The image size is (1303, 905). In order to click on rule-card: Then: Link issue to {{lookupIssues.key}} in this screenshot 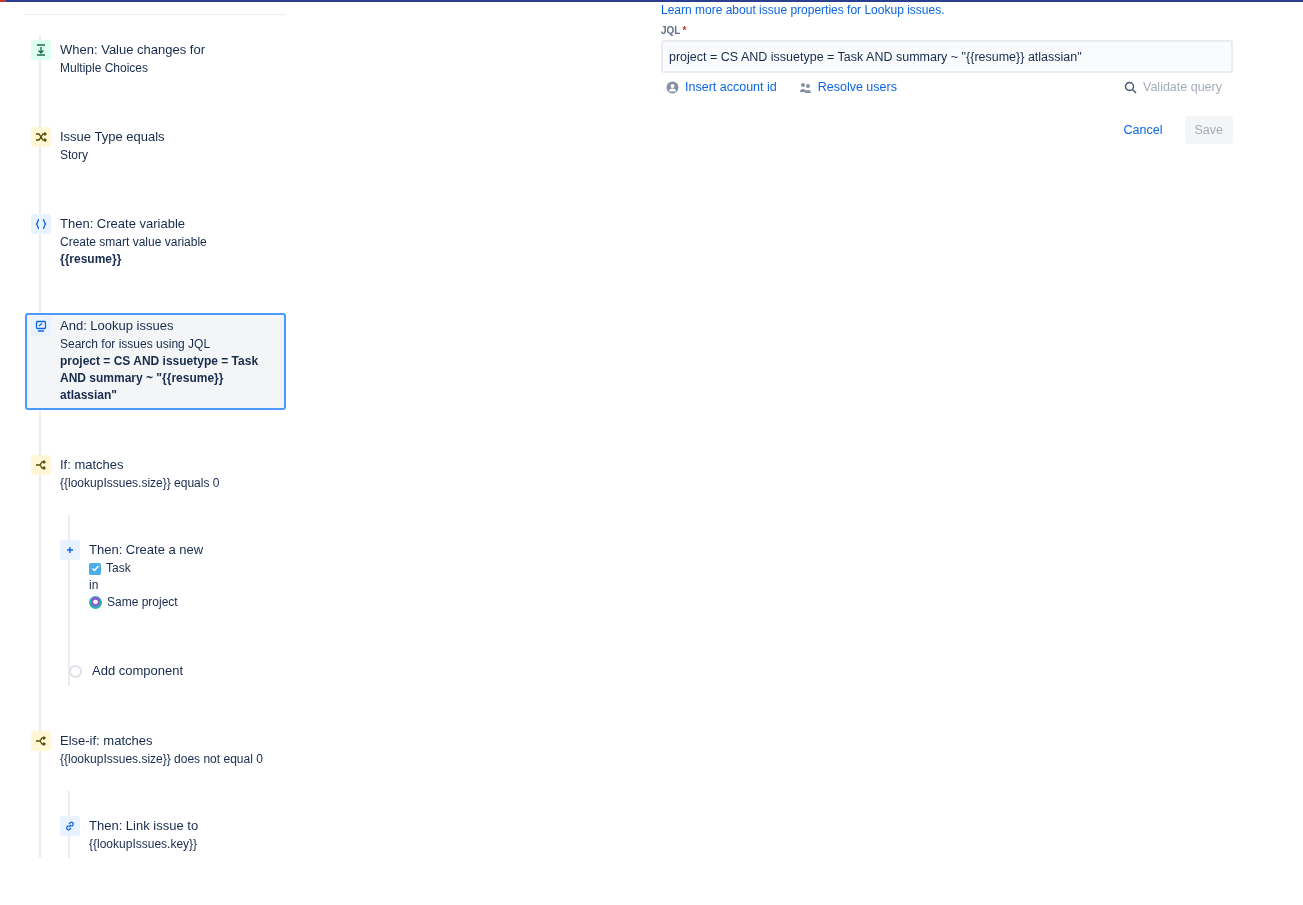, I will do `click(170, 834)`.